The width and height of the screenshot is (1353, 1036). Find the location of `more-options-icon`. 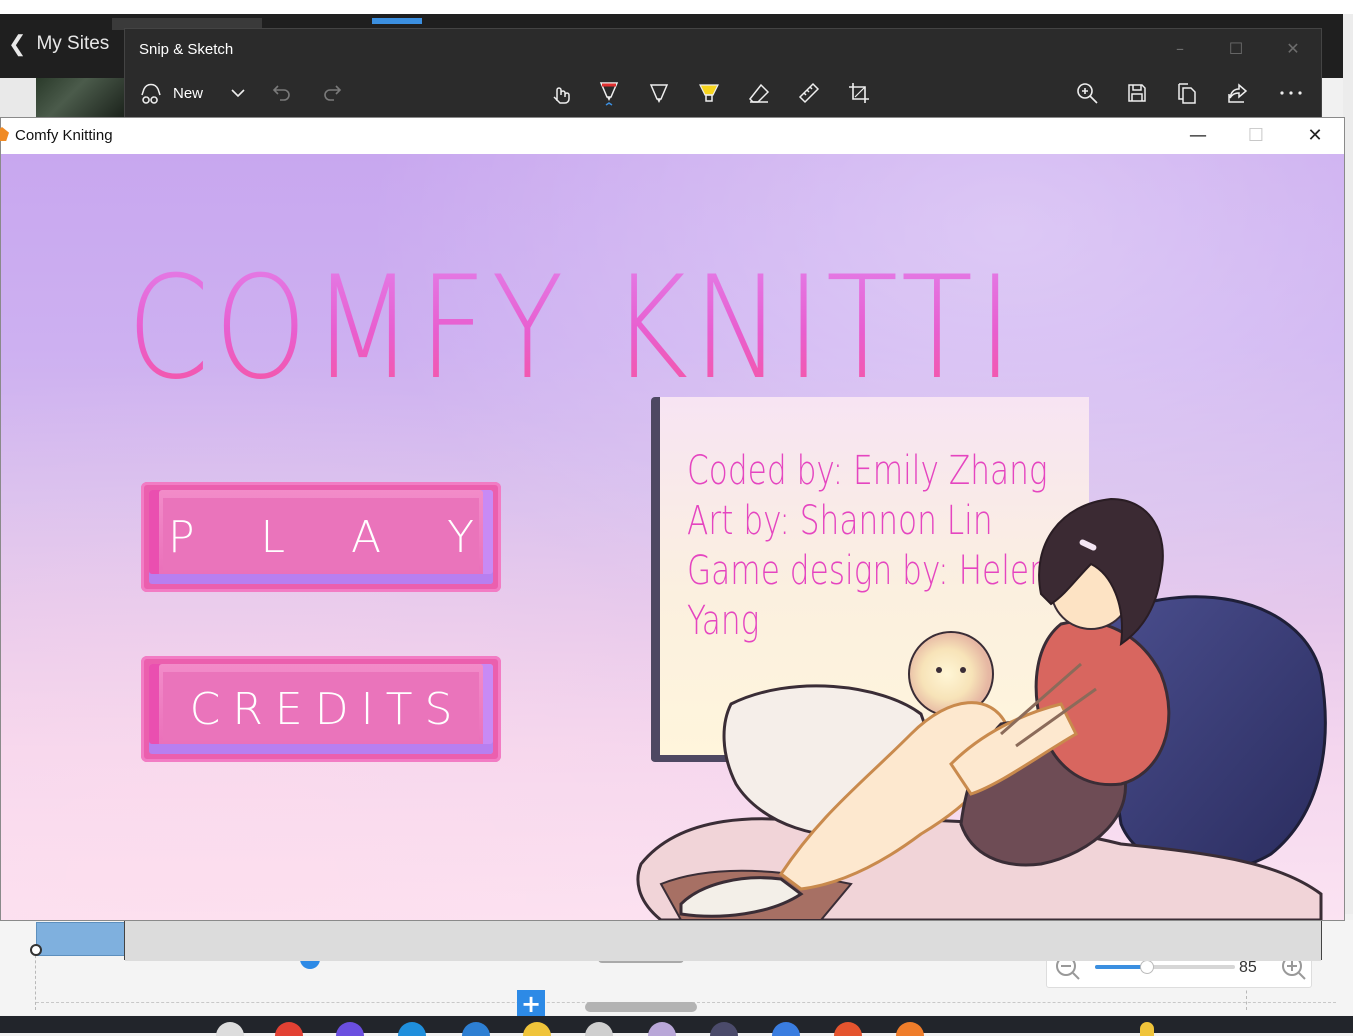

more-options-icon is located at coordinates (1291, 93).